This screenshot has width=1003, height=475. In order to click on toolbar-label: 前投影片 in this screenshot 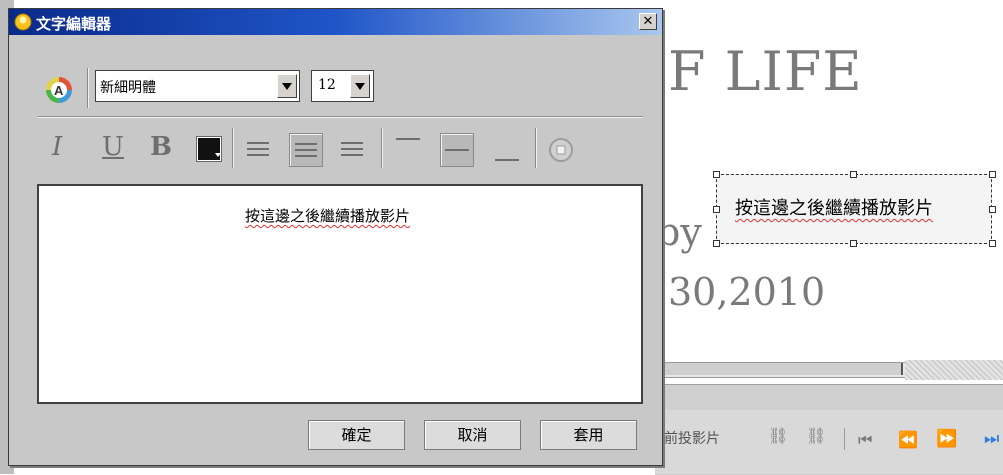, I will do `click(692, 439)`.